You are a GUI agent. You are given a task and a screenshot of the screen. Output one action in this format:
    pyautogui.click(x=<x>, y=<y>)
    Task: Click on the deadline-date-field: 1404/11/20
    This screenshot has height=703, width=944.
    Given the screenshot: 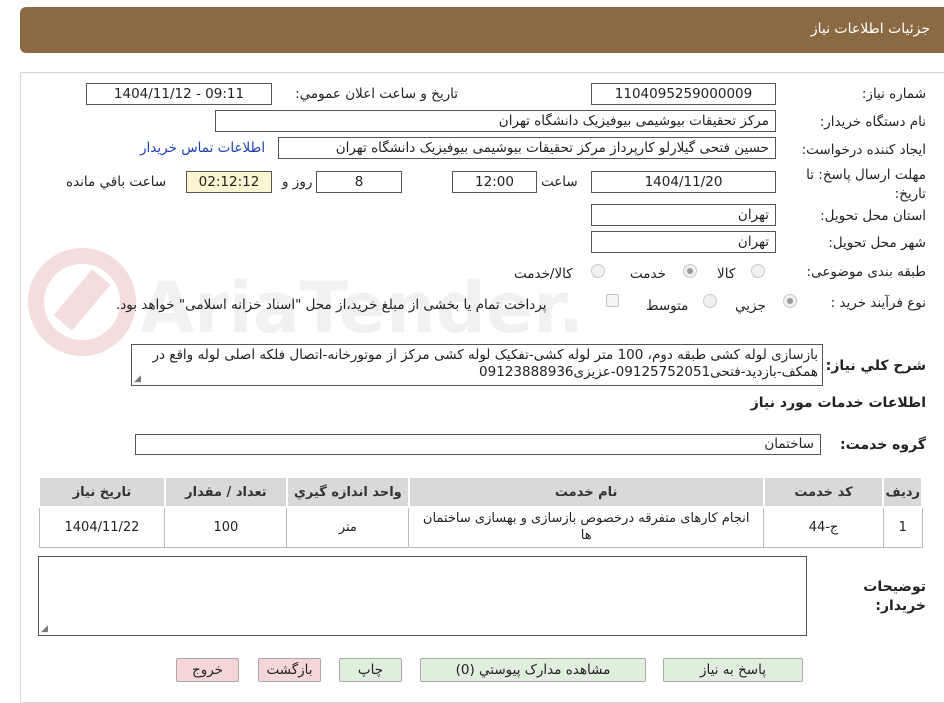 What is the action you would take?
    pyautogui.click(x=683, y=182)
    